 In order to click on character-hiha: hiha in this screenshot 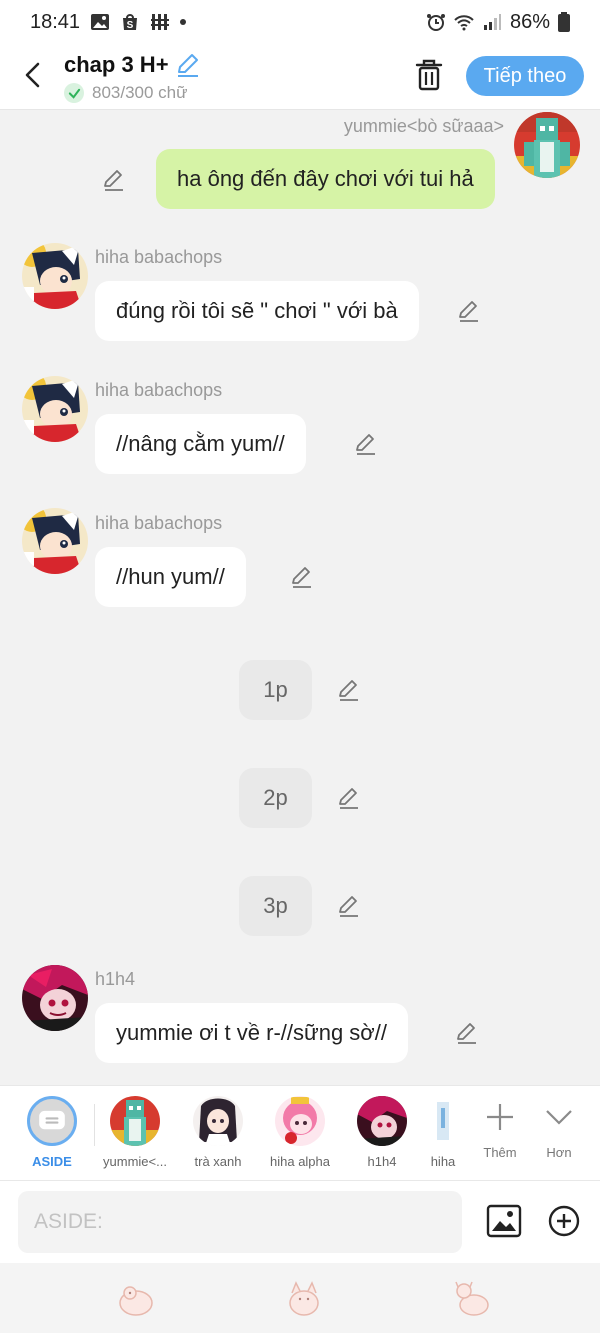, I will do `click(443, 1132)`.